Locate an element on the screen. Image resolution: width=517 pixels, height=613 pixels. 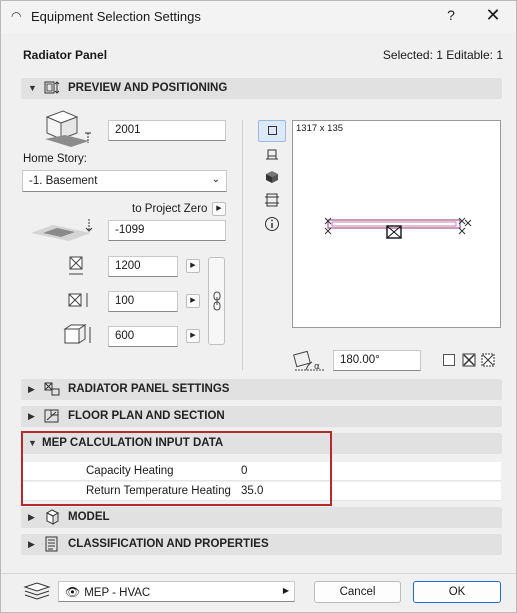
layer-value: MEP - HVAC is located at coordinates (117, 593).